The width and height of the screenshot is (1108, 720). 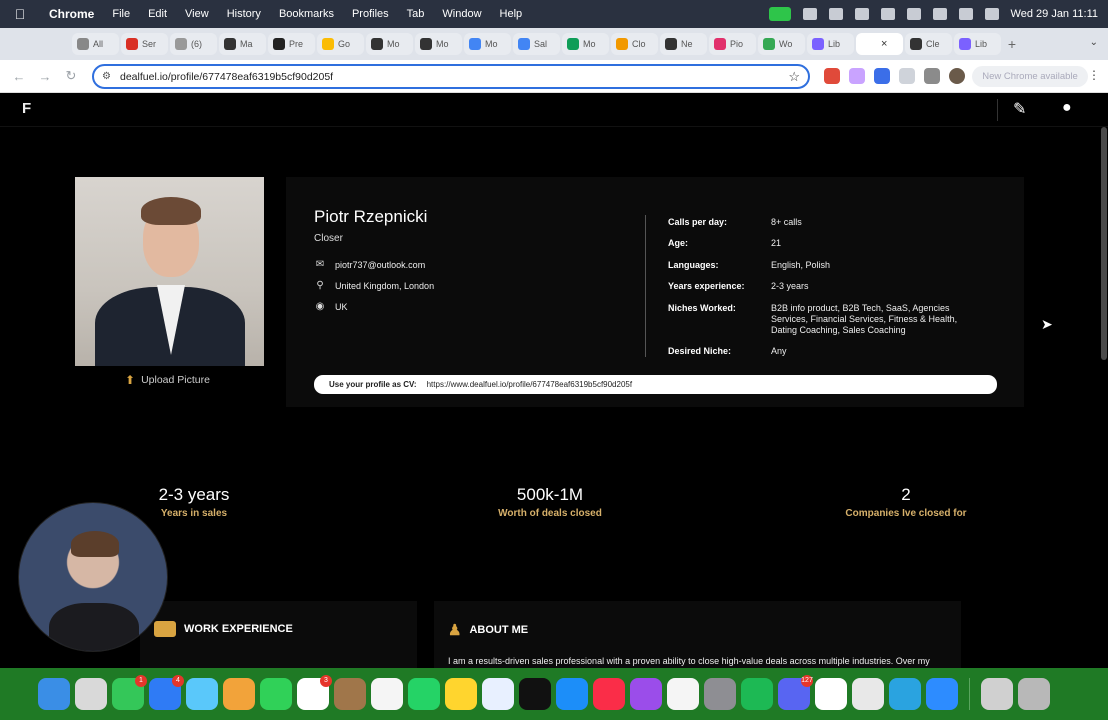 I want to click on dock-notion-icon, so click(x=831, y=694).